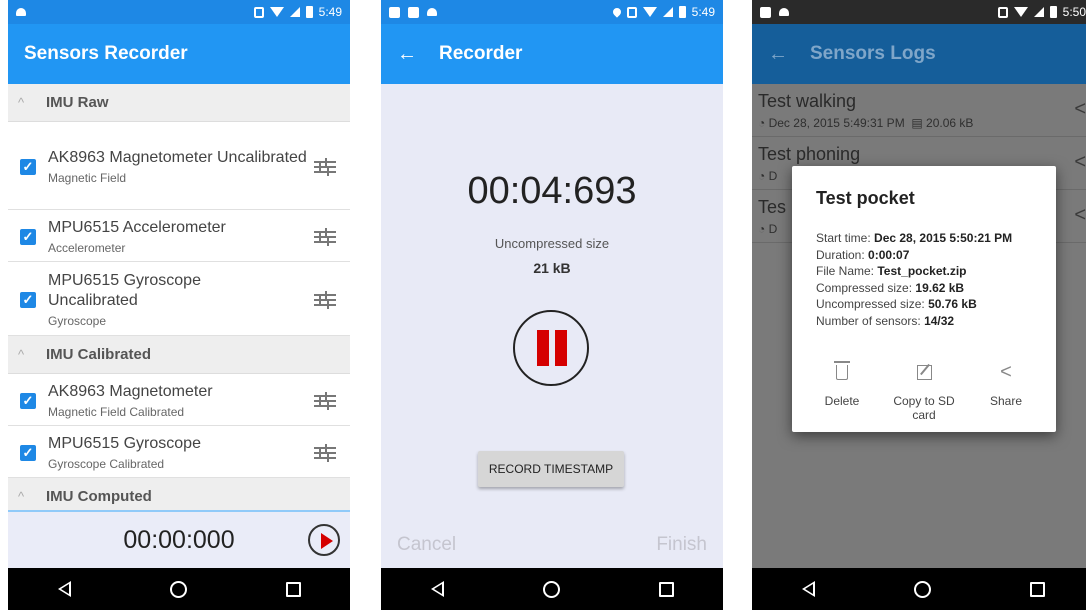 Image resolution: width=1086 pixels, height=610 pixels. I want to click on share-button: < Share, so click(1006, 390).